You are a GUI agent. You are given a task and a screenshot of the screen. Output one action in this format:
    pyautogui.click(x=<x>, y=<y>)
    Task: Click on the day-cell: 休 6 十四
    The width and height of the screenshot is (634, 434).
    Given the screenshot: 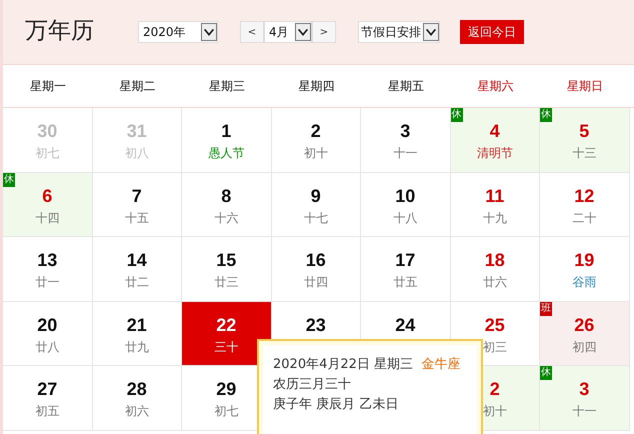 What is the action you would take?
    pyautogui.click(x=47, y=204)
    